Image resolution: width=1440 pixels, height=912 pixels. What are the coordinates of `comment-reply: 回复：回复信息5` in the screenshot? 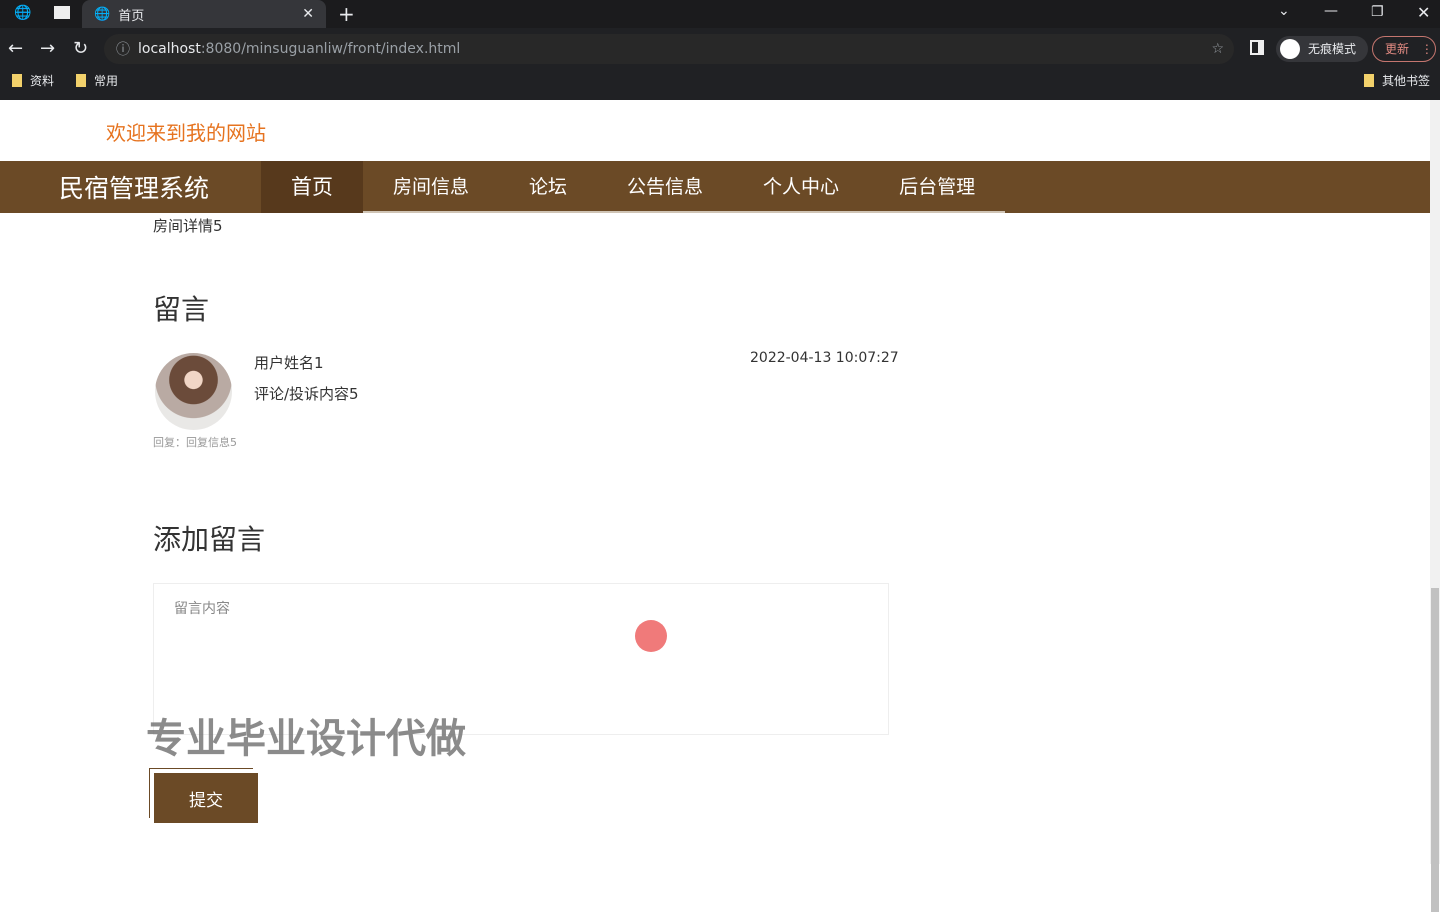 It's located at (195, 442).